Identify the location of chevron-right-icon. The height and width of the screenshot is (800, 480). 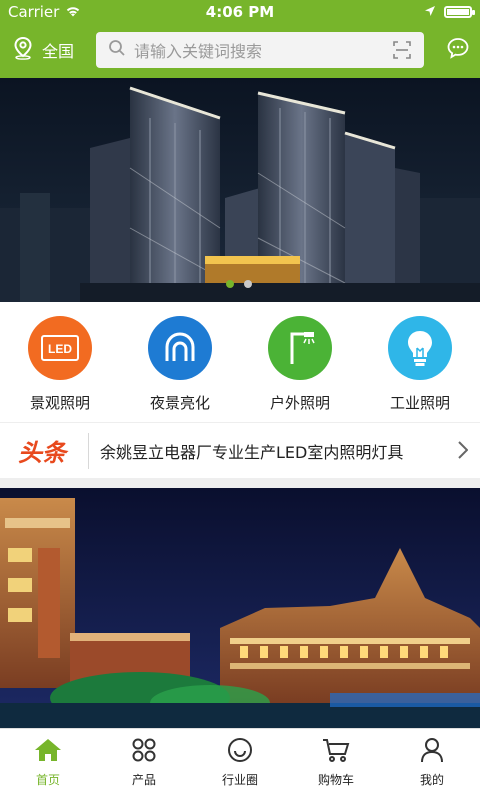
(463, 452).